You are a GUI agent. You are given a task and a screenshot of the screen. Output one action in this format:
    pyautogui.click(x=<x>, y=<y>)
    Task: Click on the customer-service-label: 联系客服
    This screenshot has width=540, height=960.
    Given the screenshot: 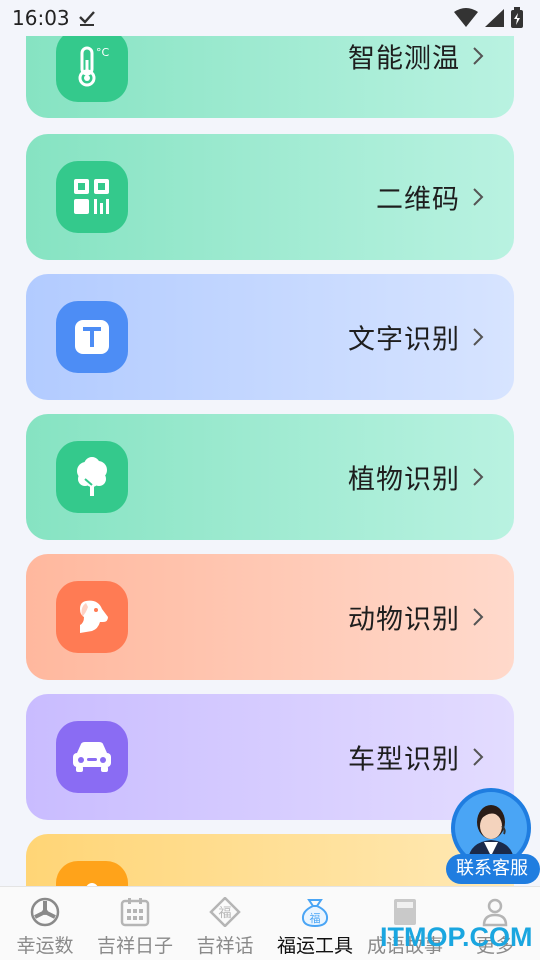 What is the action you would take?
    pyautogui.click(x=492, y=868)
    